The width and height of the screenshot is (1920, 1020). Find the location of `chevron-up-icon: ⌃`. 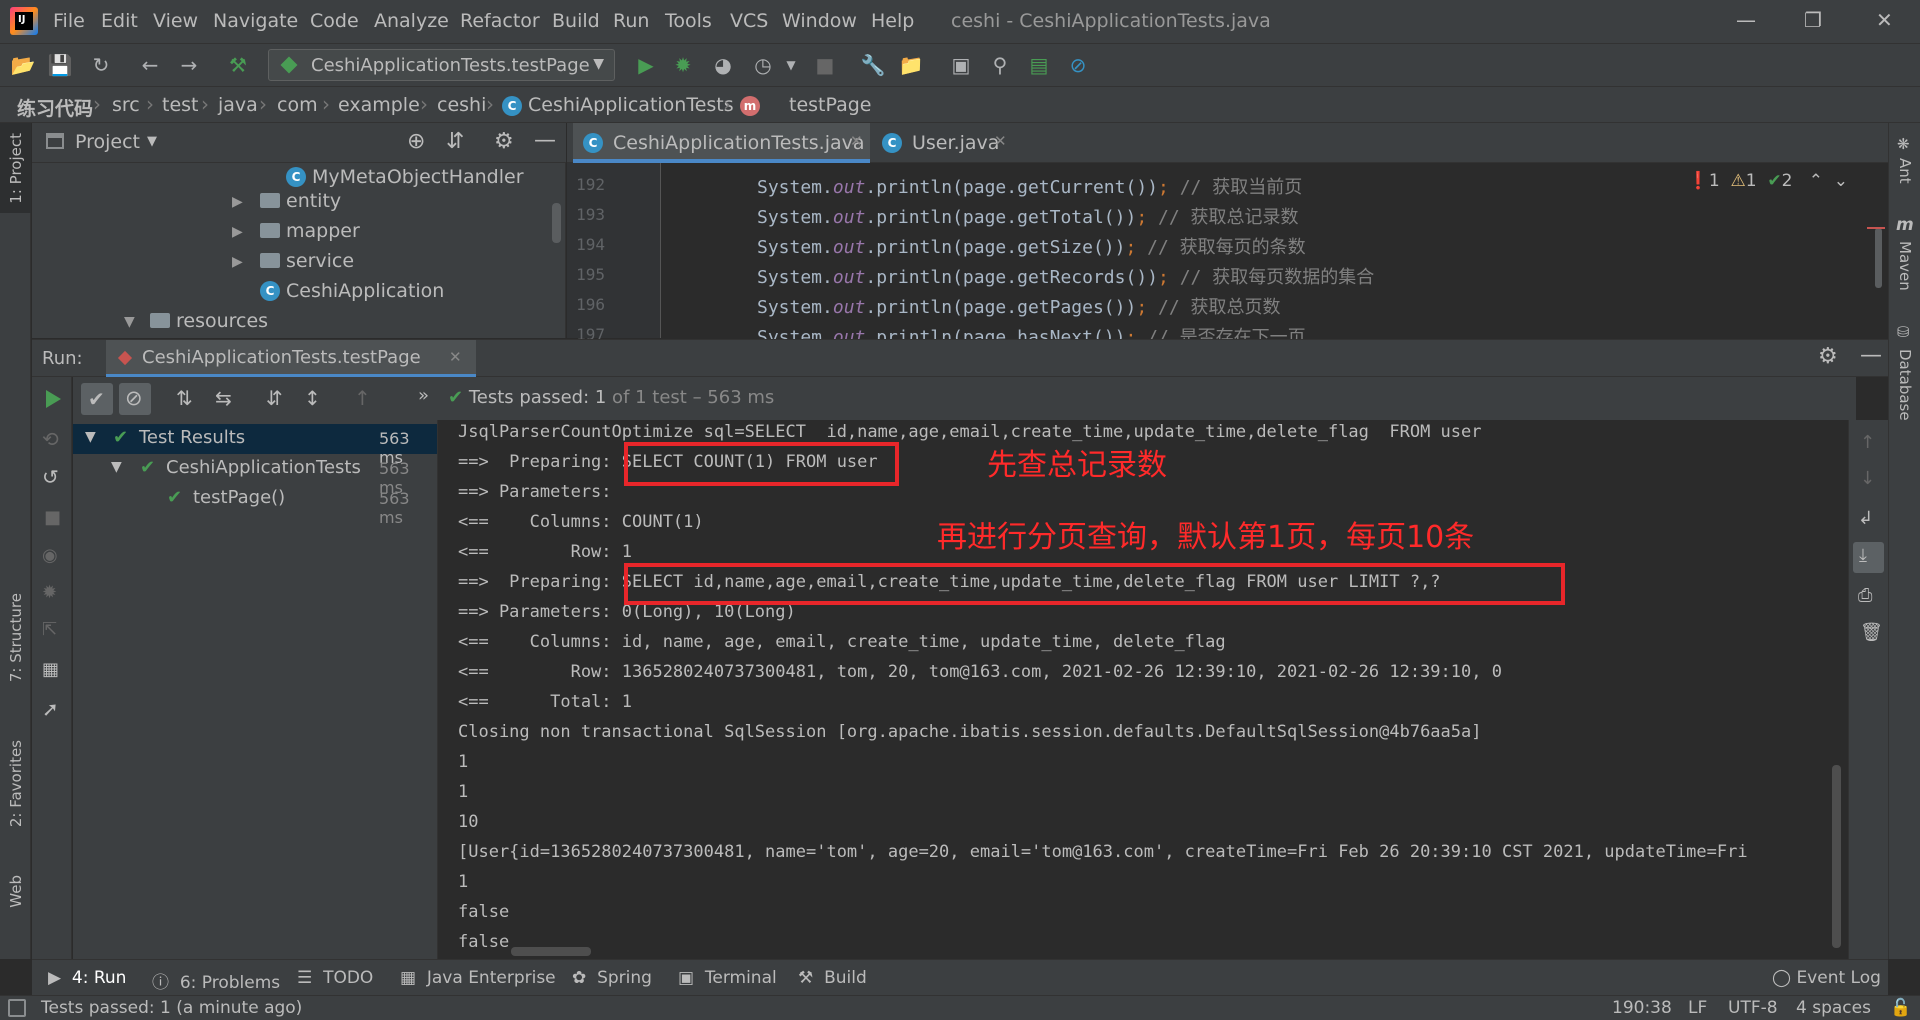

chevron-up-icon: ⌃ is located at coordinates (1816, 181).